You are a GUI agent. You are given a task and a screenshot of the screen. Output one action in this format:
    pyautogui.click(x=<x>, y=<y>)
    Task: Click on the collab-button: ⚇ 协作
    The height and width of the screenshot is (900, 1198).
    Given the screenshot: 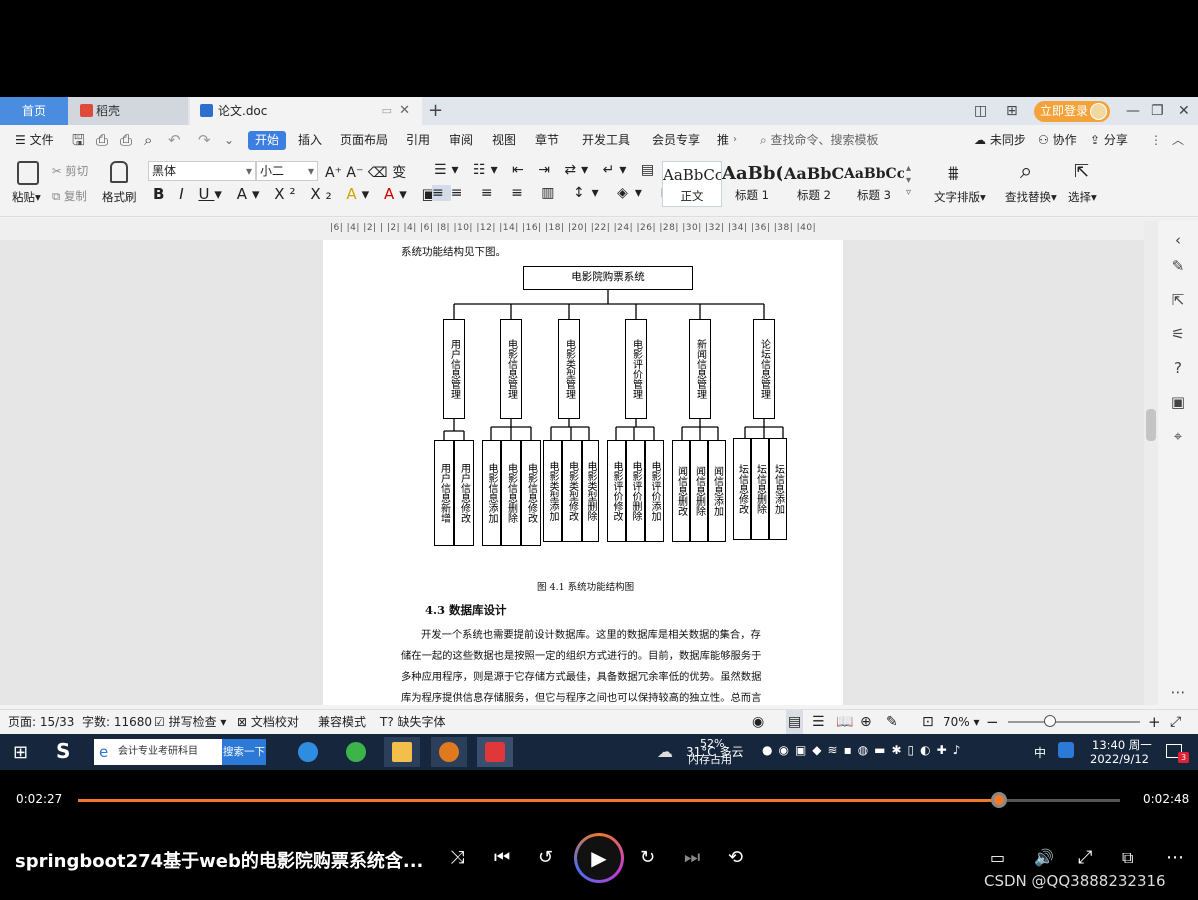 What is the action you would take?
    pyautogui.click(x=1057, y=140)
    